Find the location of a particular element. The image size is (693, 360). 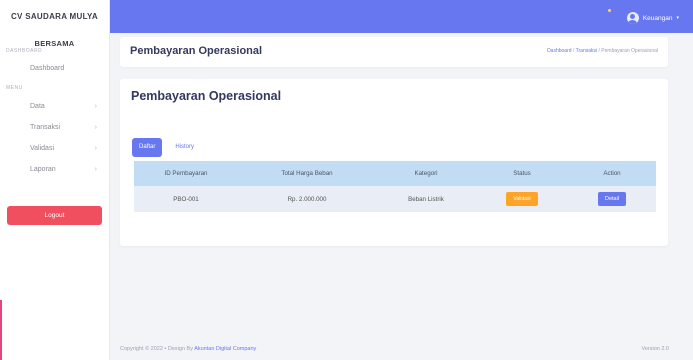

sidebar-item-label: Transaksi is located at coordinates (45, 127).